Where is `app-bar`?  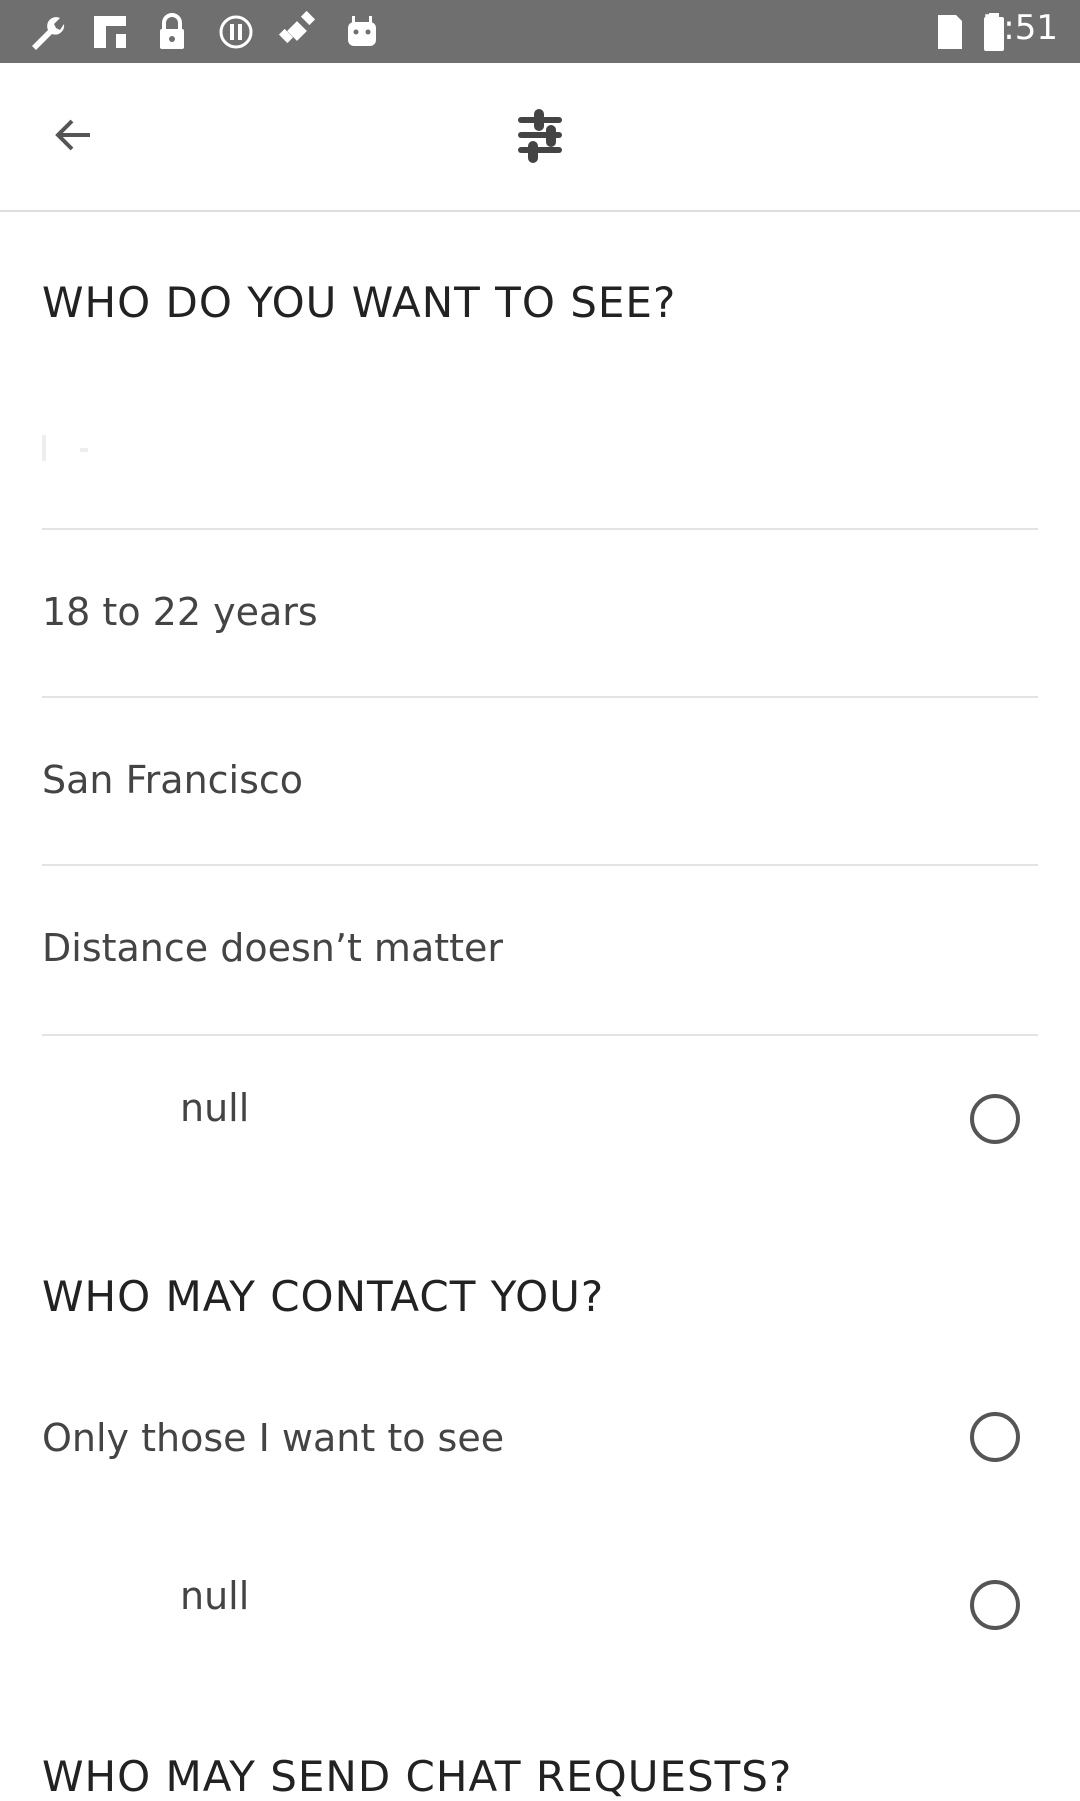 app-bar is located at coordinates (540, 137).